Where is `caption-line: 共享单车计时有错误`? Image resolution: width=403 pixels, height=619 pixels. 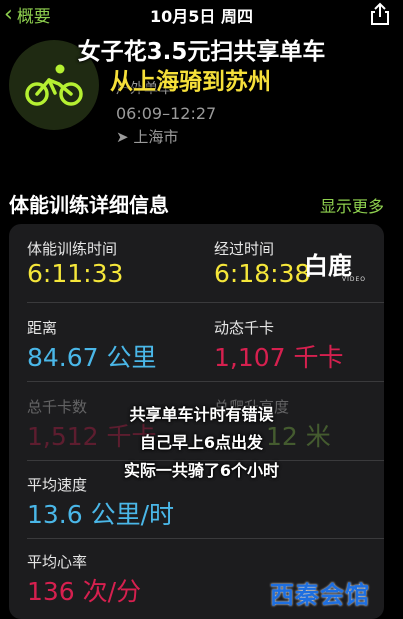 caption-line: 共享单车计时有错误 is located at coordinates (201, 414).